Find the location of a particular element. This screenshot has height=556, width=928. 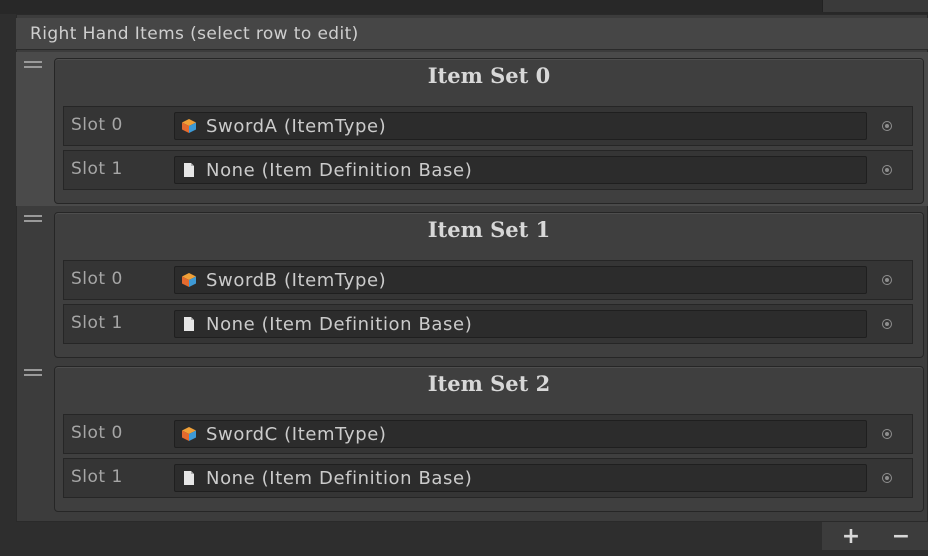

top-tab is located at coordinates (875, 6).